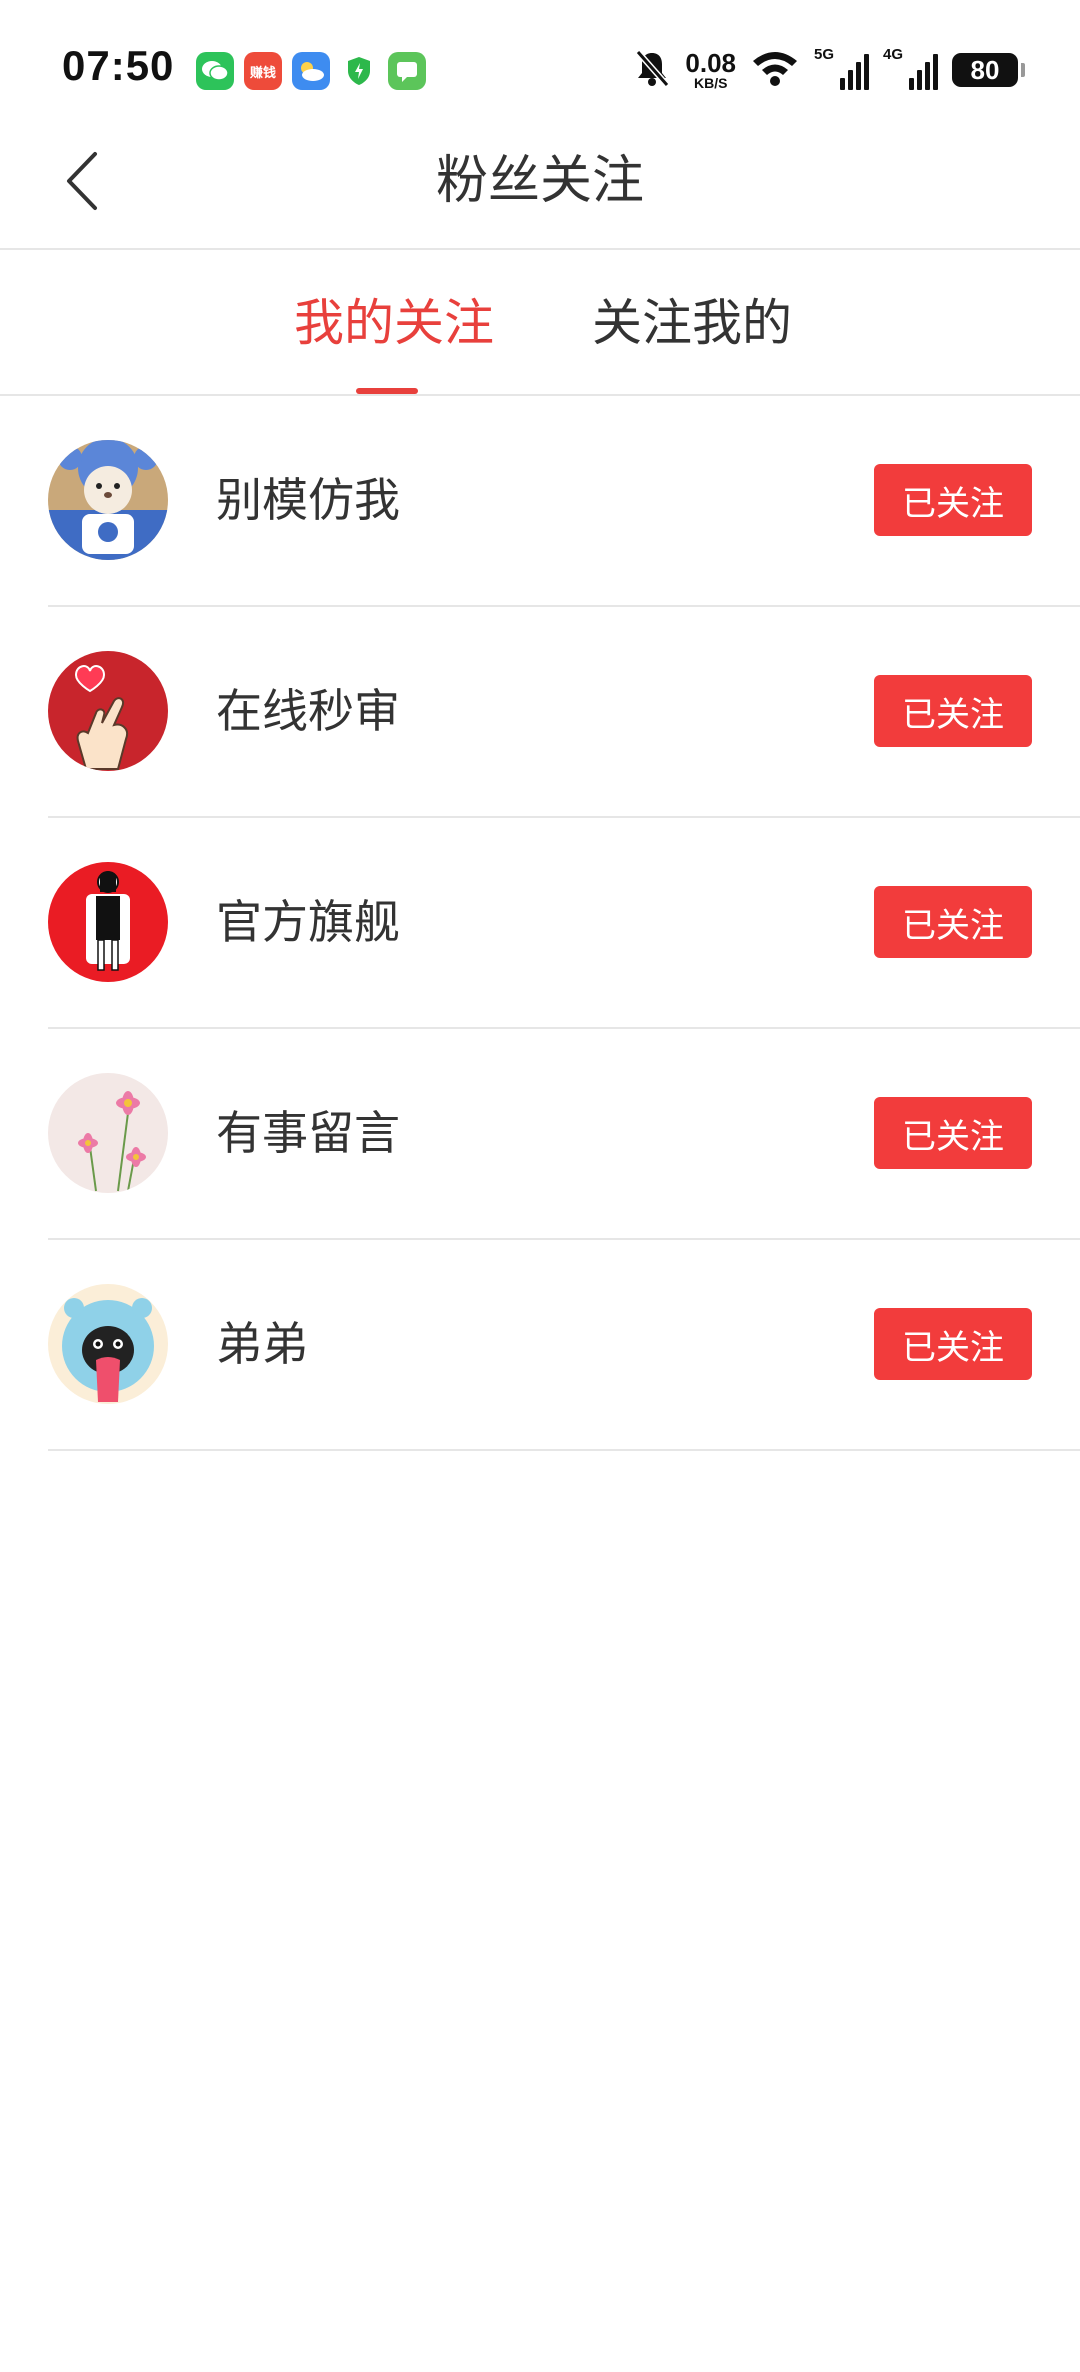 The image size is (1080, 2372). Describe the element at coordinates (824, 54) in the screenshot. I see `signal-5g-label: 5G` at that location.